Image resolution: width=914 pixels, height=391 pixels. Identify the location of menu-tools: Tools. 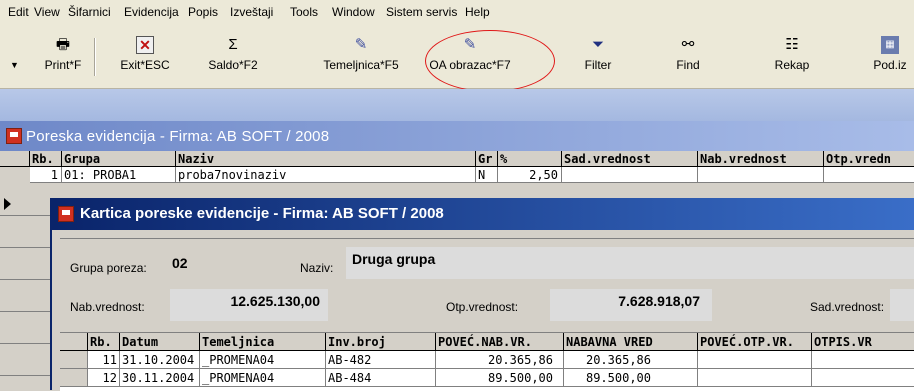
(304, 12).